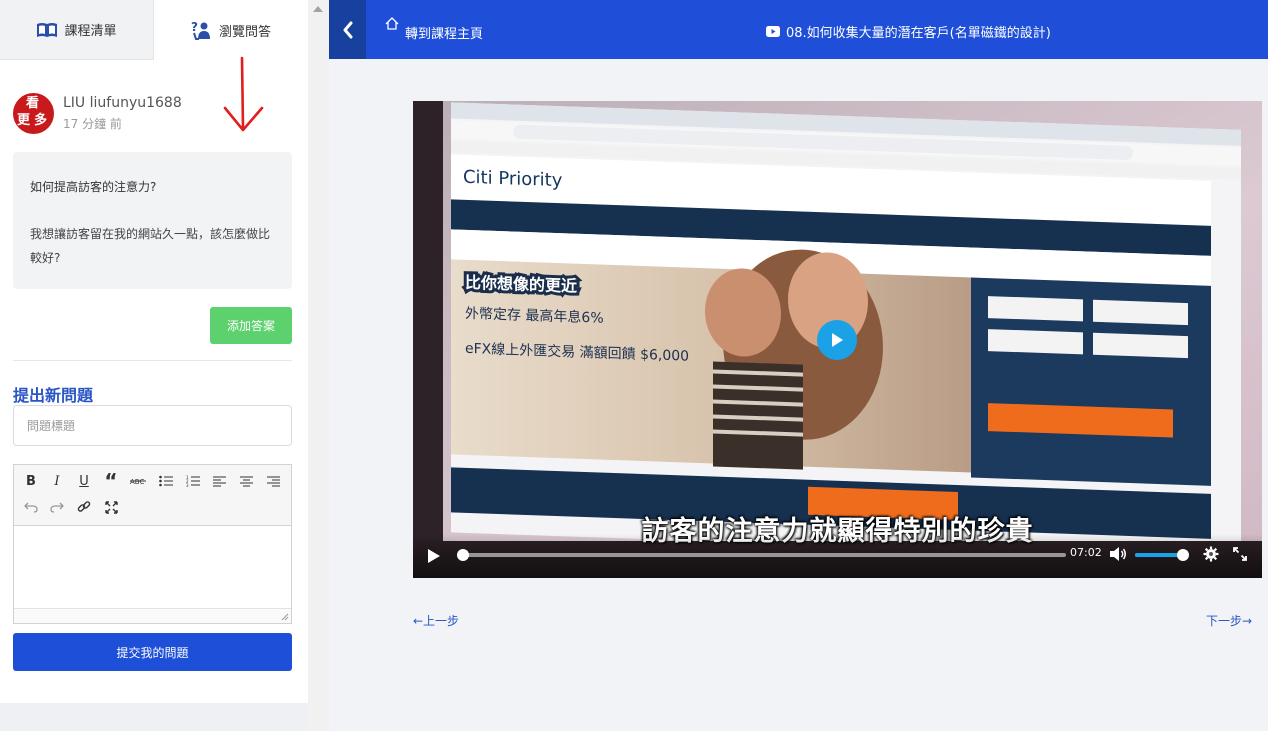  Describe the element at coordinates (150, 246) in the screenshot. I see `question-body: 我想讓訪客留在我的網站久一點，該怎麼做比較好?` at that location.